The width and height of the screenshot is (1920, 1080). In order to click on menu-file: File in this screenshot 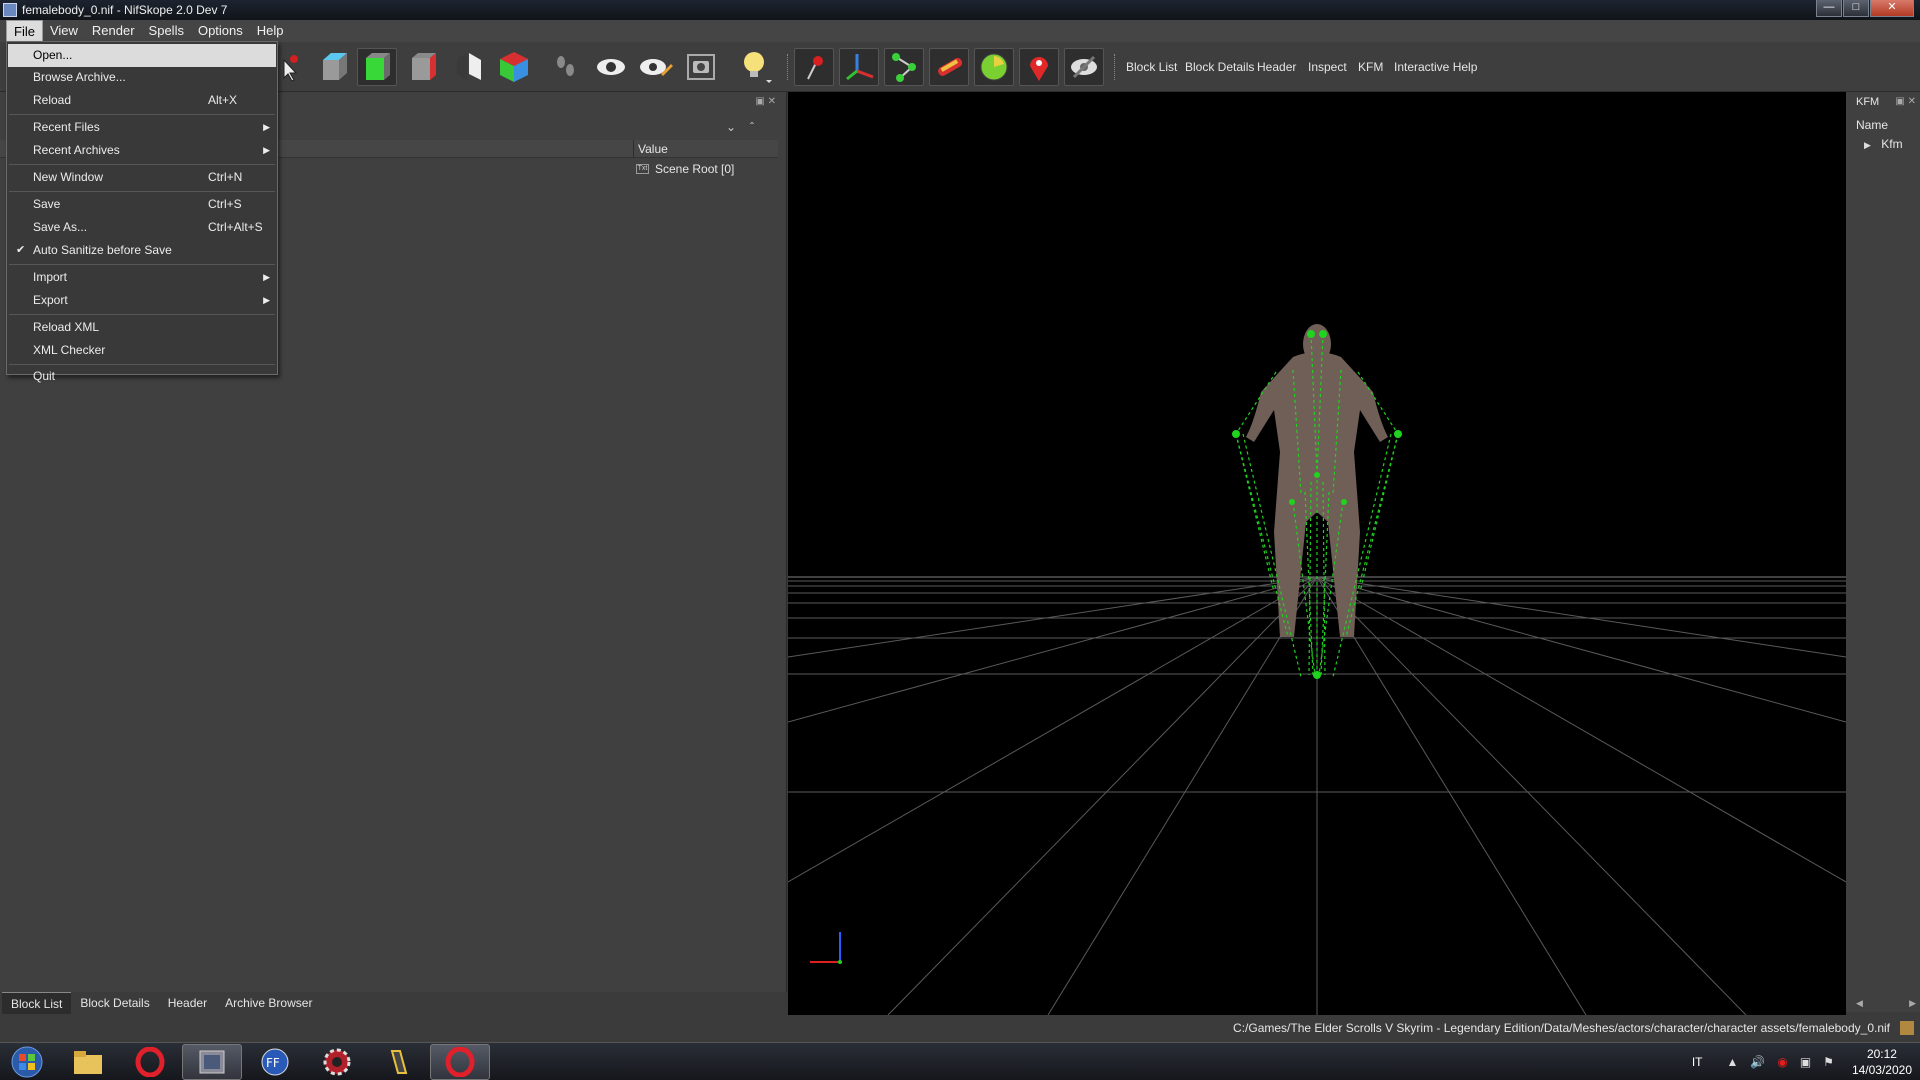, I will do `click(24, 31)`.